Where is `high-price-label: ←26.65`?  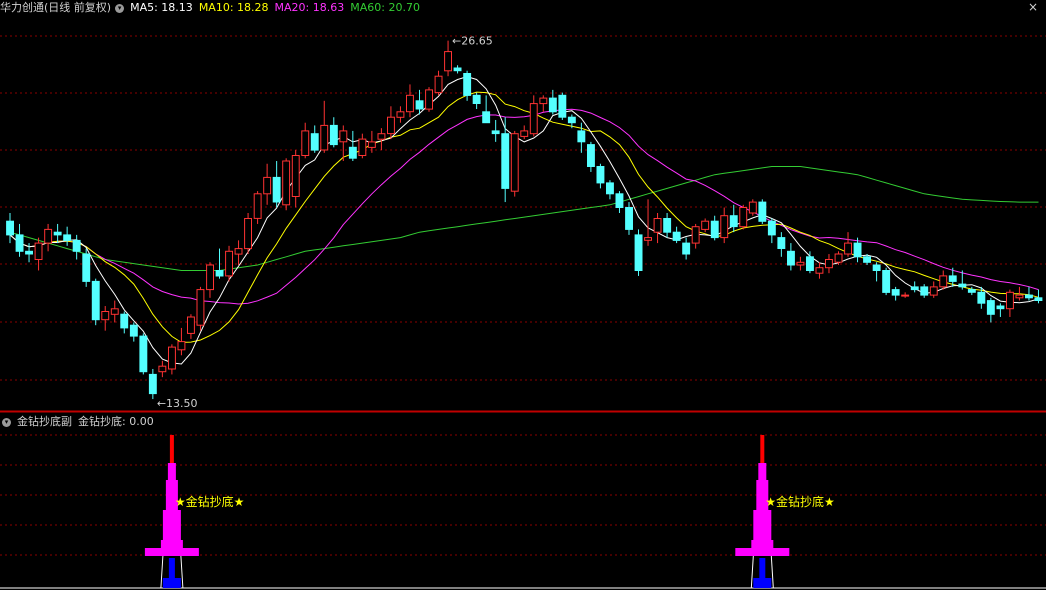 high-price-label: ←26.65 is located at coordinates (472, 41).